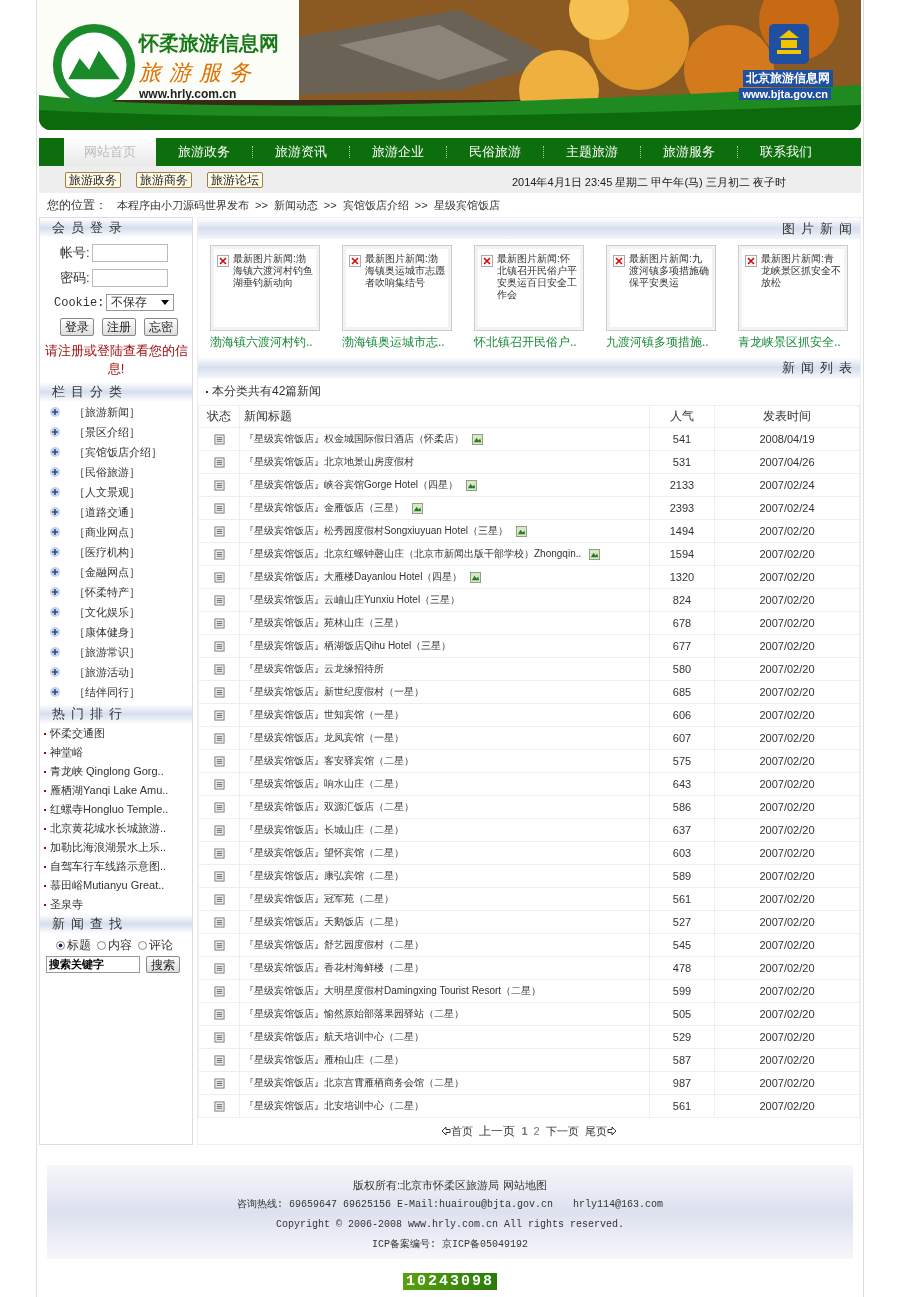 Image resolution: width=900 pixels, height=1297 pixels. Describe the element at coordinates (324, 921) in the screenshot. I see `news-title-link: 『星级宾馆饭店』天鹅饭店（二星）` at that location.